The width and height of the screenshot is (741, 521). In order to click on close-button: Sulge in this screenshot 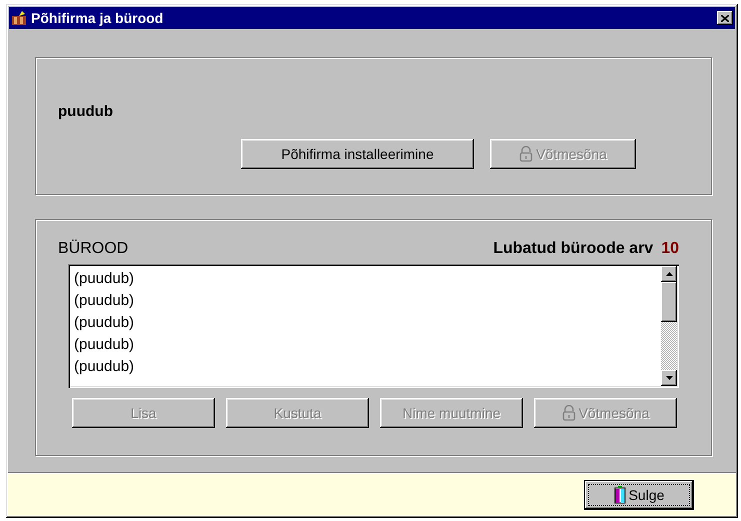, I will do `click(639, 495)`.